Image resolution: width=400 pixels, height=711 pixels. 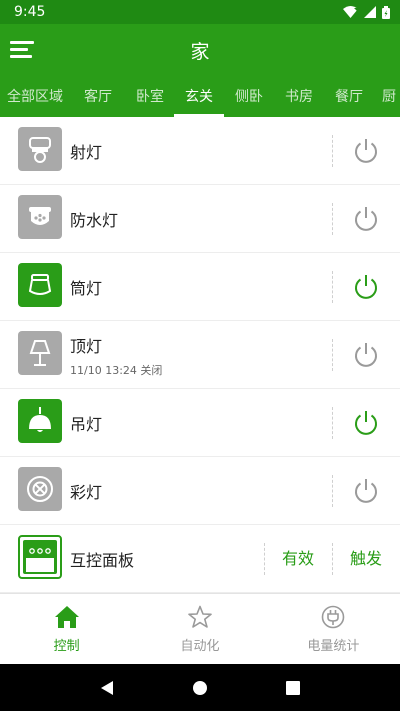 What do you see at coordinates (86, 152) in the screenshot?
I see `device-name: 射灯` at bounding box center [86, 152].